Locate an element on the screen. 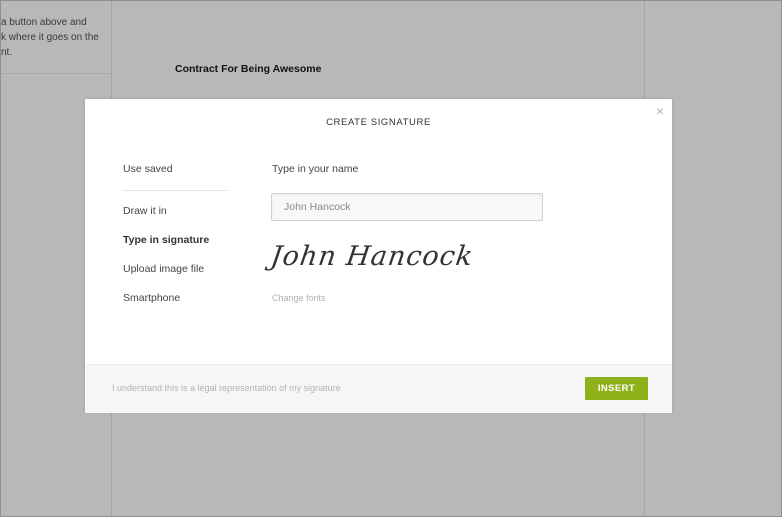  document-title: Contract For Being Awesome is located at coordinates (248, 69).